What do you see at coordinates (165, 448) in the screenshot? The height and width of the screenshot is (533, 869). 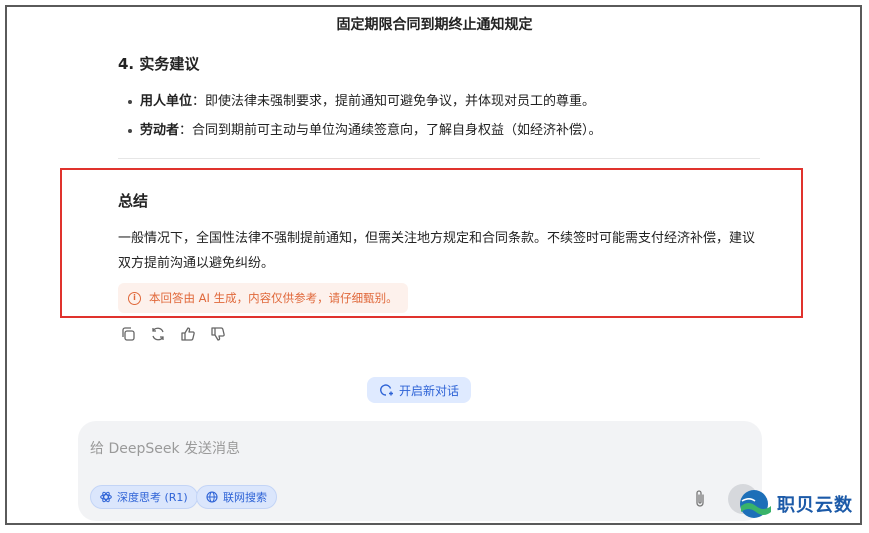 I see `message-input: 给 DeepSeek 发送消息` at bounding box center [165, 448].